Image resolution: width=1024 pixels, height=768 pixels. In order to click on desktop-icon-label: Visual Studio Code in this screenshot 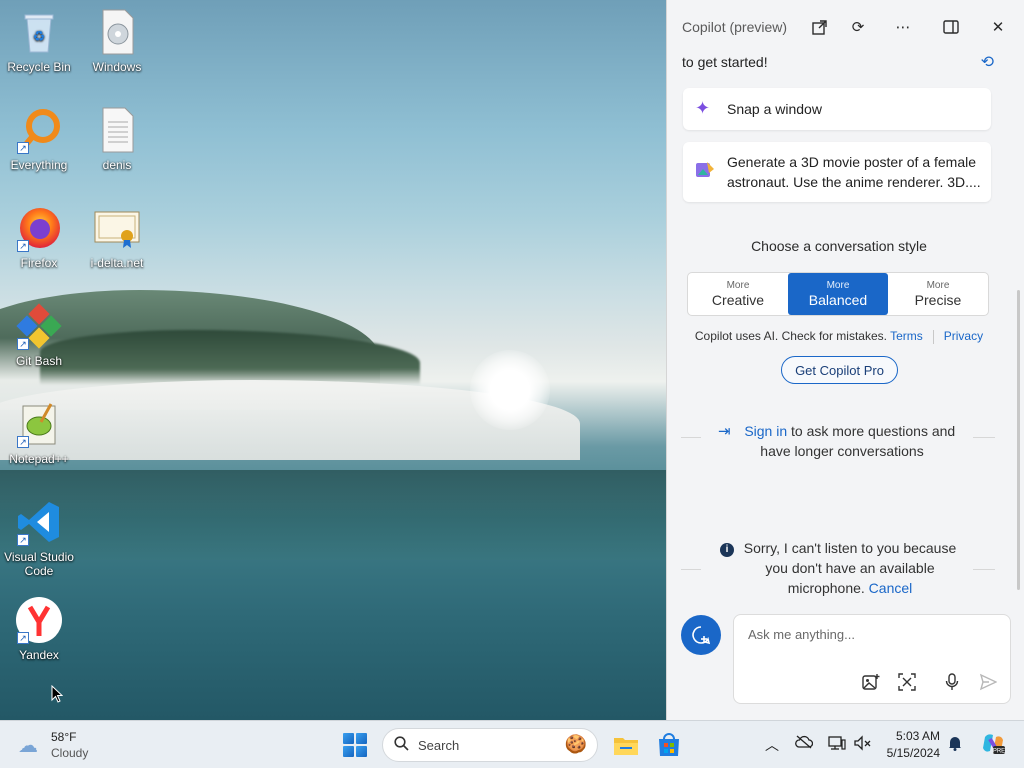, I will do `click(39, 564)`.